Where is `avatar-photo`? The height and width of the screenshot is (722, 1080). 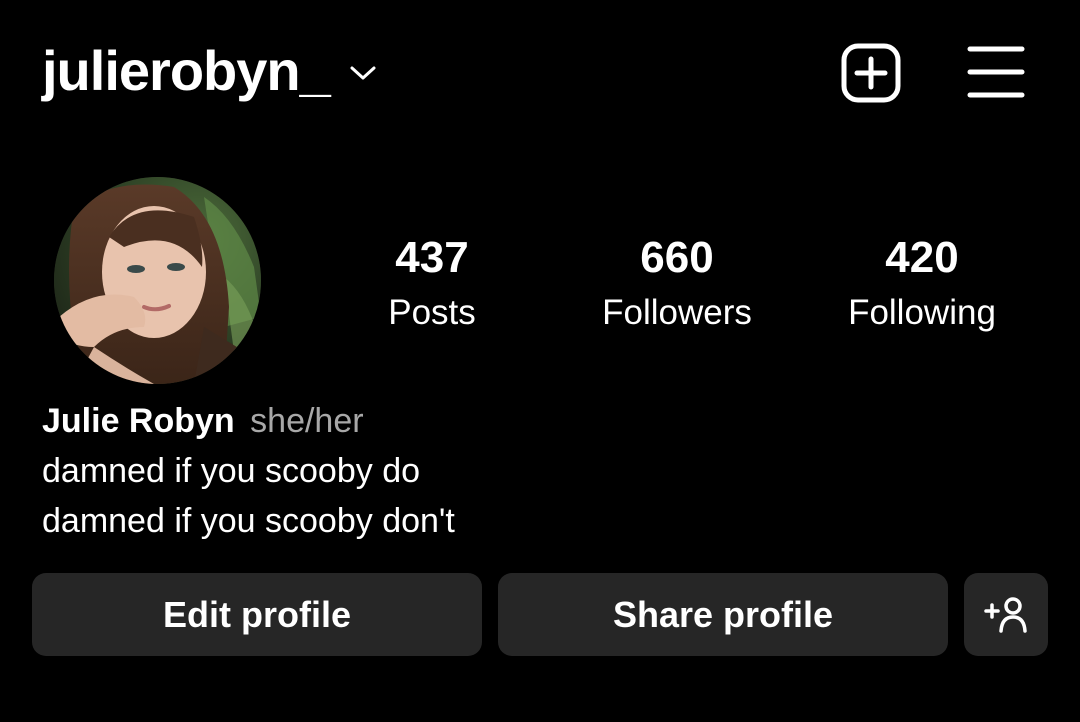
avatar-photo is located at coordinates (157, 280).